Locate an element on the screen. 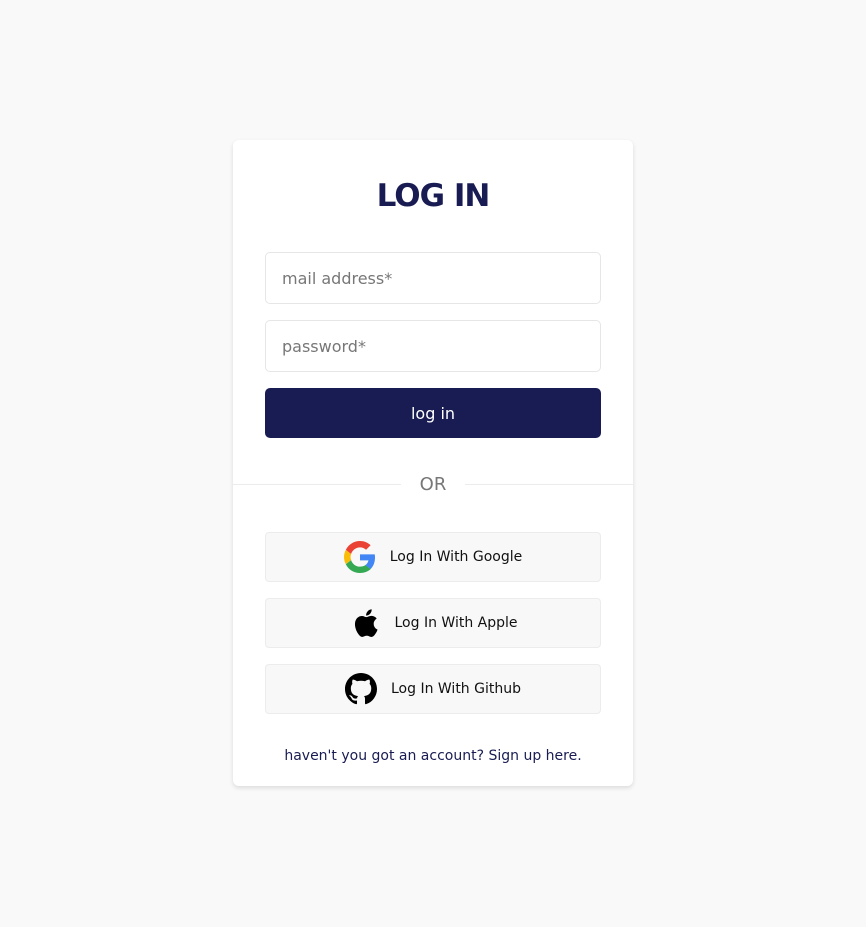  signup-link: Sign up here. is located at coordinates (534, 756).